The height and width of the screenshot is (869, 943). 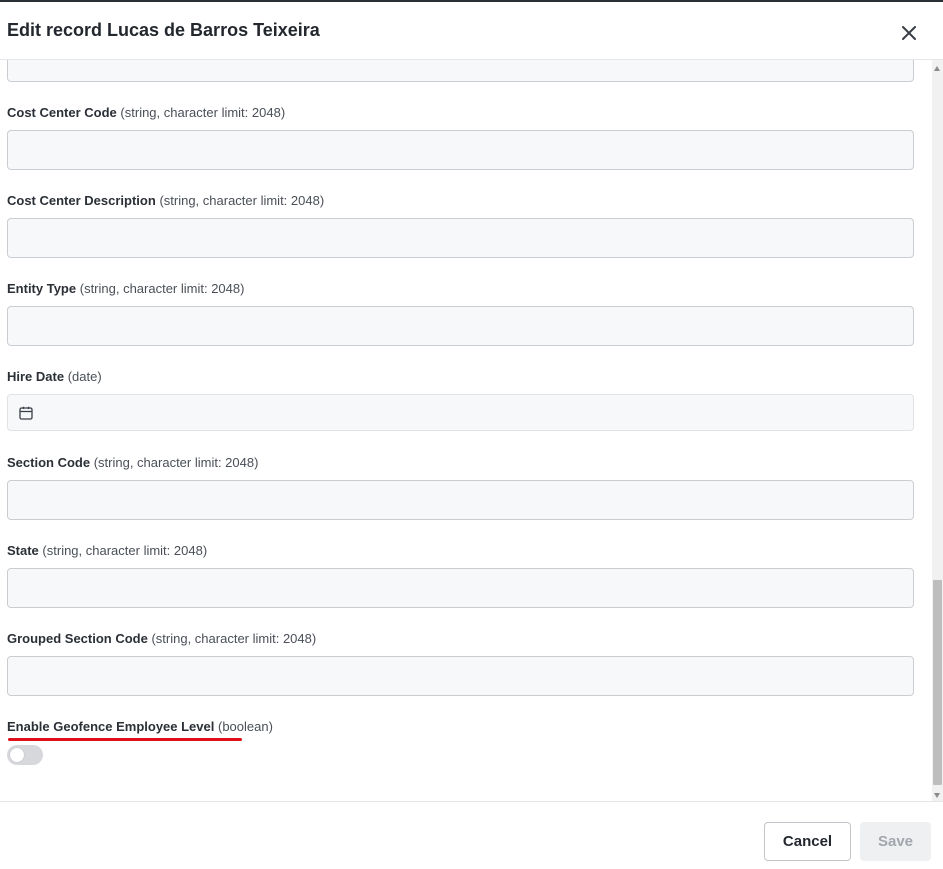 I want to click on cost-center-description-input, so click(x=460, y=238).